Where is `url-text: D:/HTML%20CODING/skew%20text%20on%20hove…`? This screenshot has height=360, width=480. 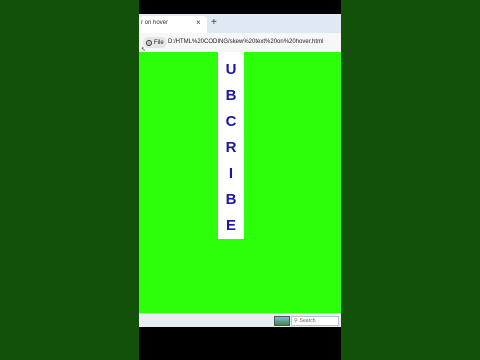
url-text: D:/HTML%20CODING/skew%20text%20on%20hove… is located at coordinates (245, 42).